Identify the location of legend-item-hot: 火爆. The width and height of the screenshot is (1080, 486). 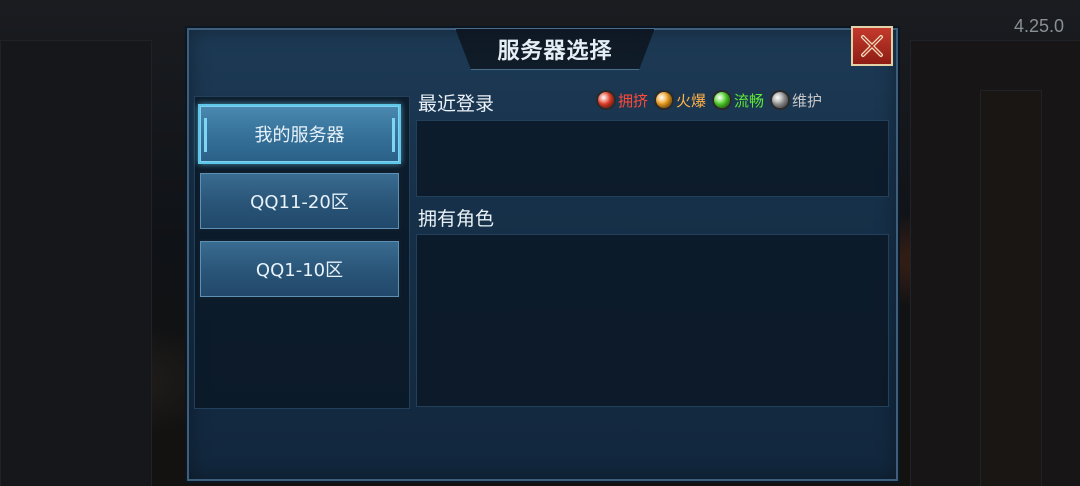
(681, 100).